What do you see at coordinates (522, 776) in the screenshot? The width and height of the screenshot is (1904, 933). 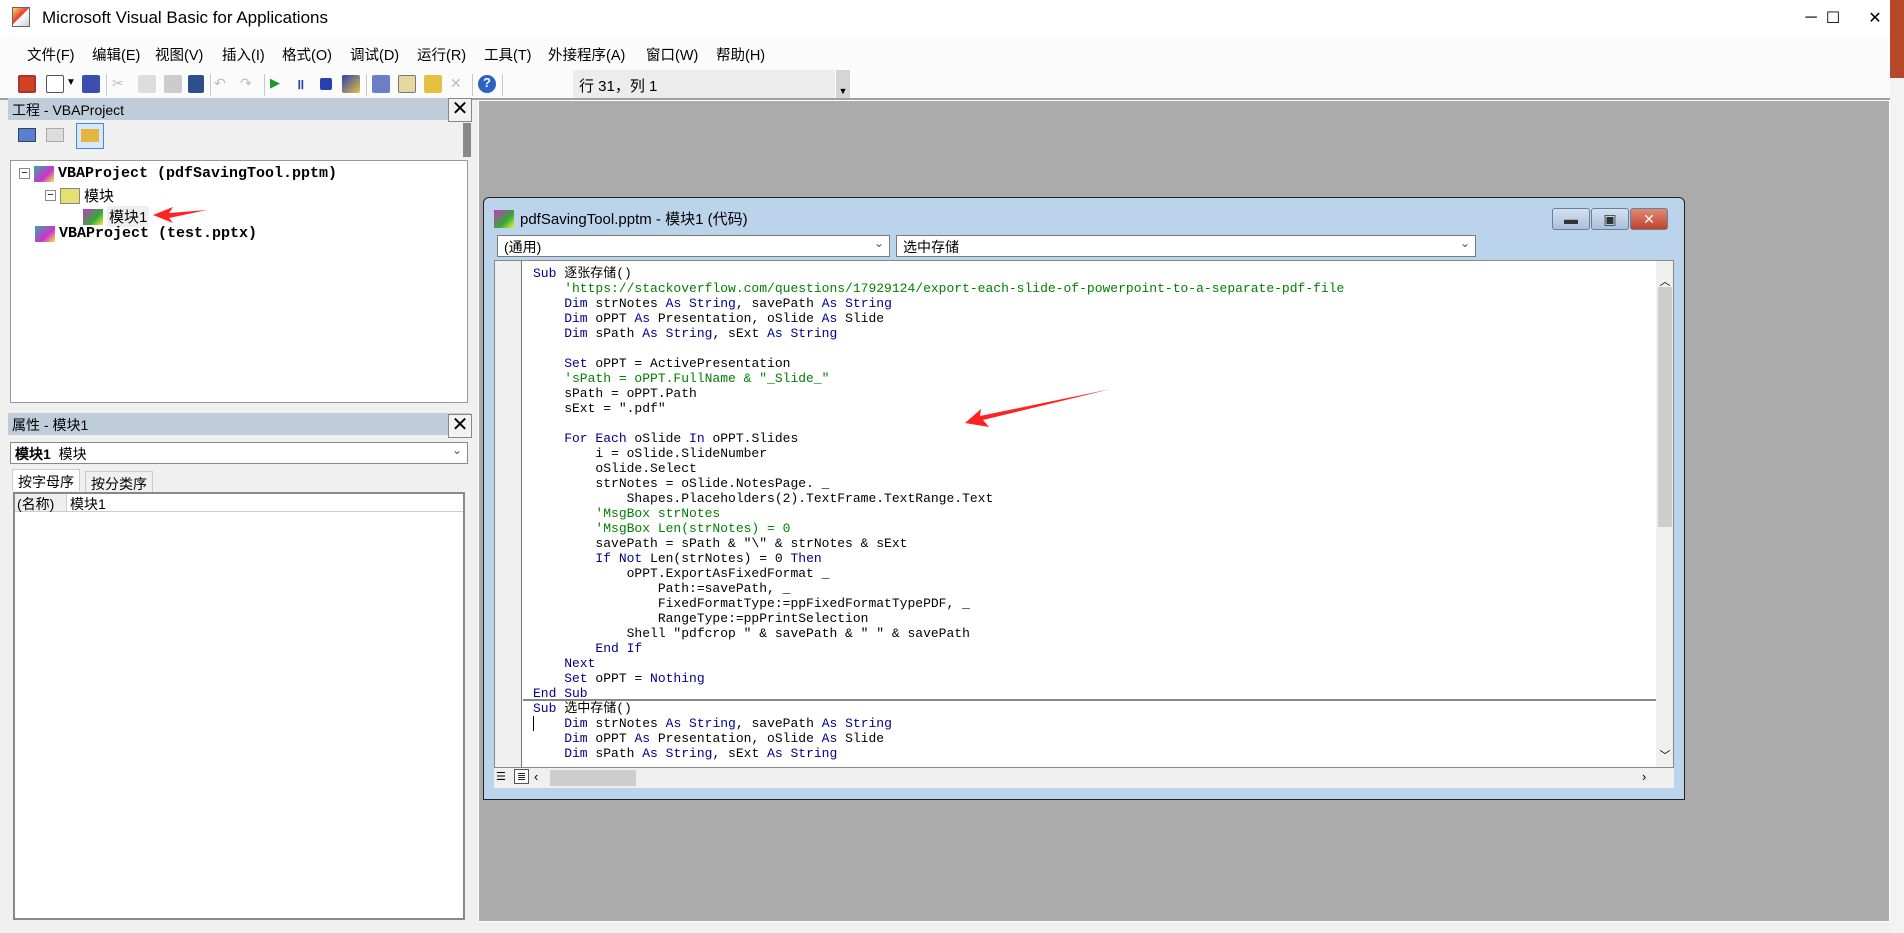 I see `full-module-view-button: ≣` at bounding box center [522, 776].